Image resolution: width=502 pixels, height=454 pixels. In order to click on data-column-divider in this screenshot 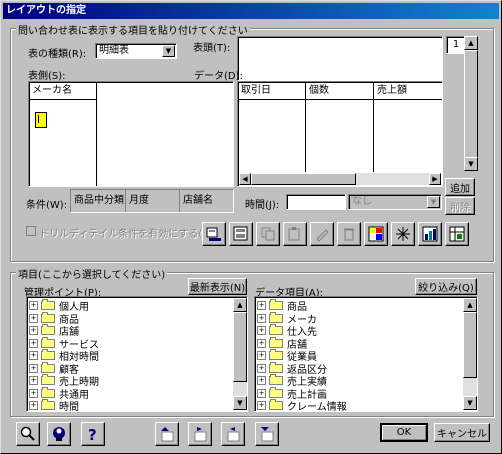, I will do `click(305, 136)`.